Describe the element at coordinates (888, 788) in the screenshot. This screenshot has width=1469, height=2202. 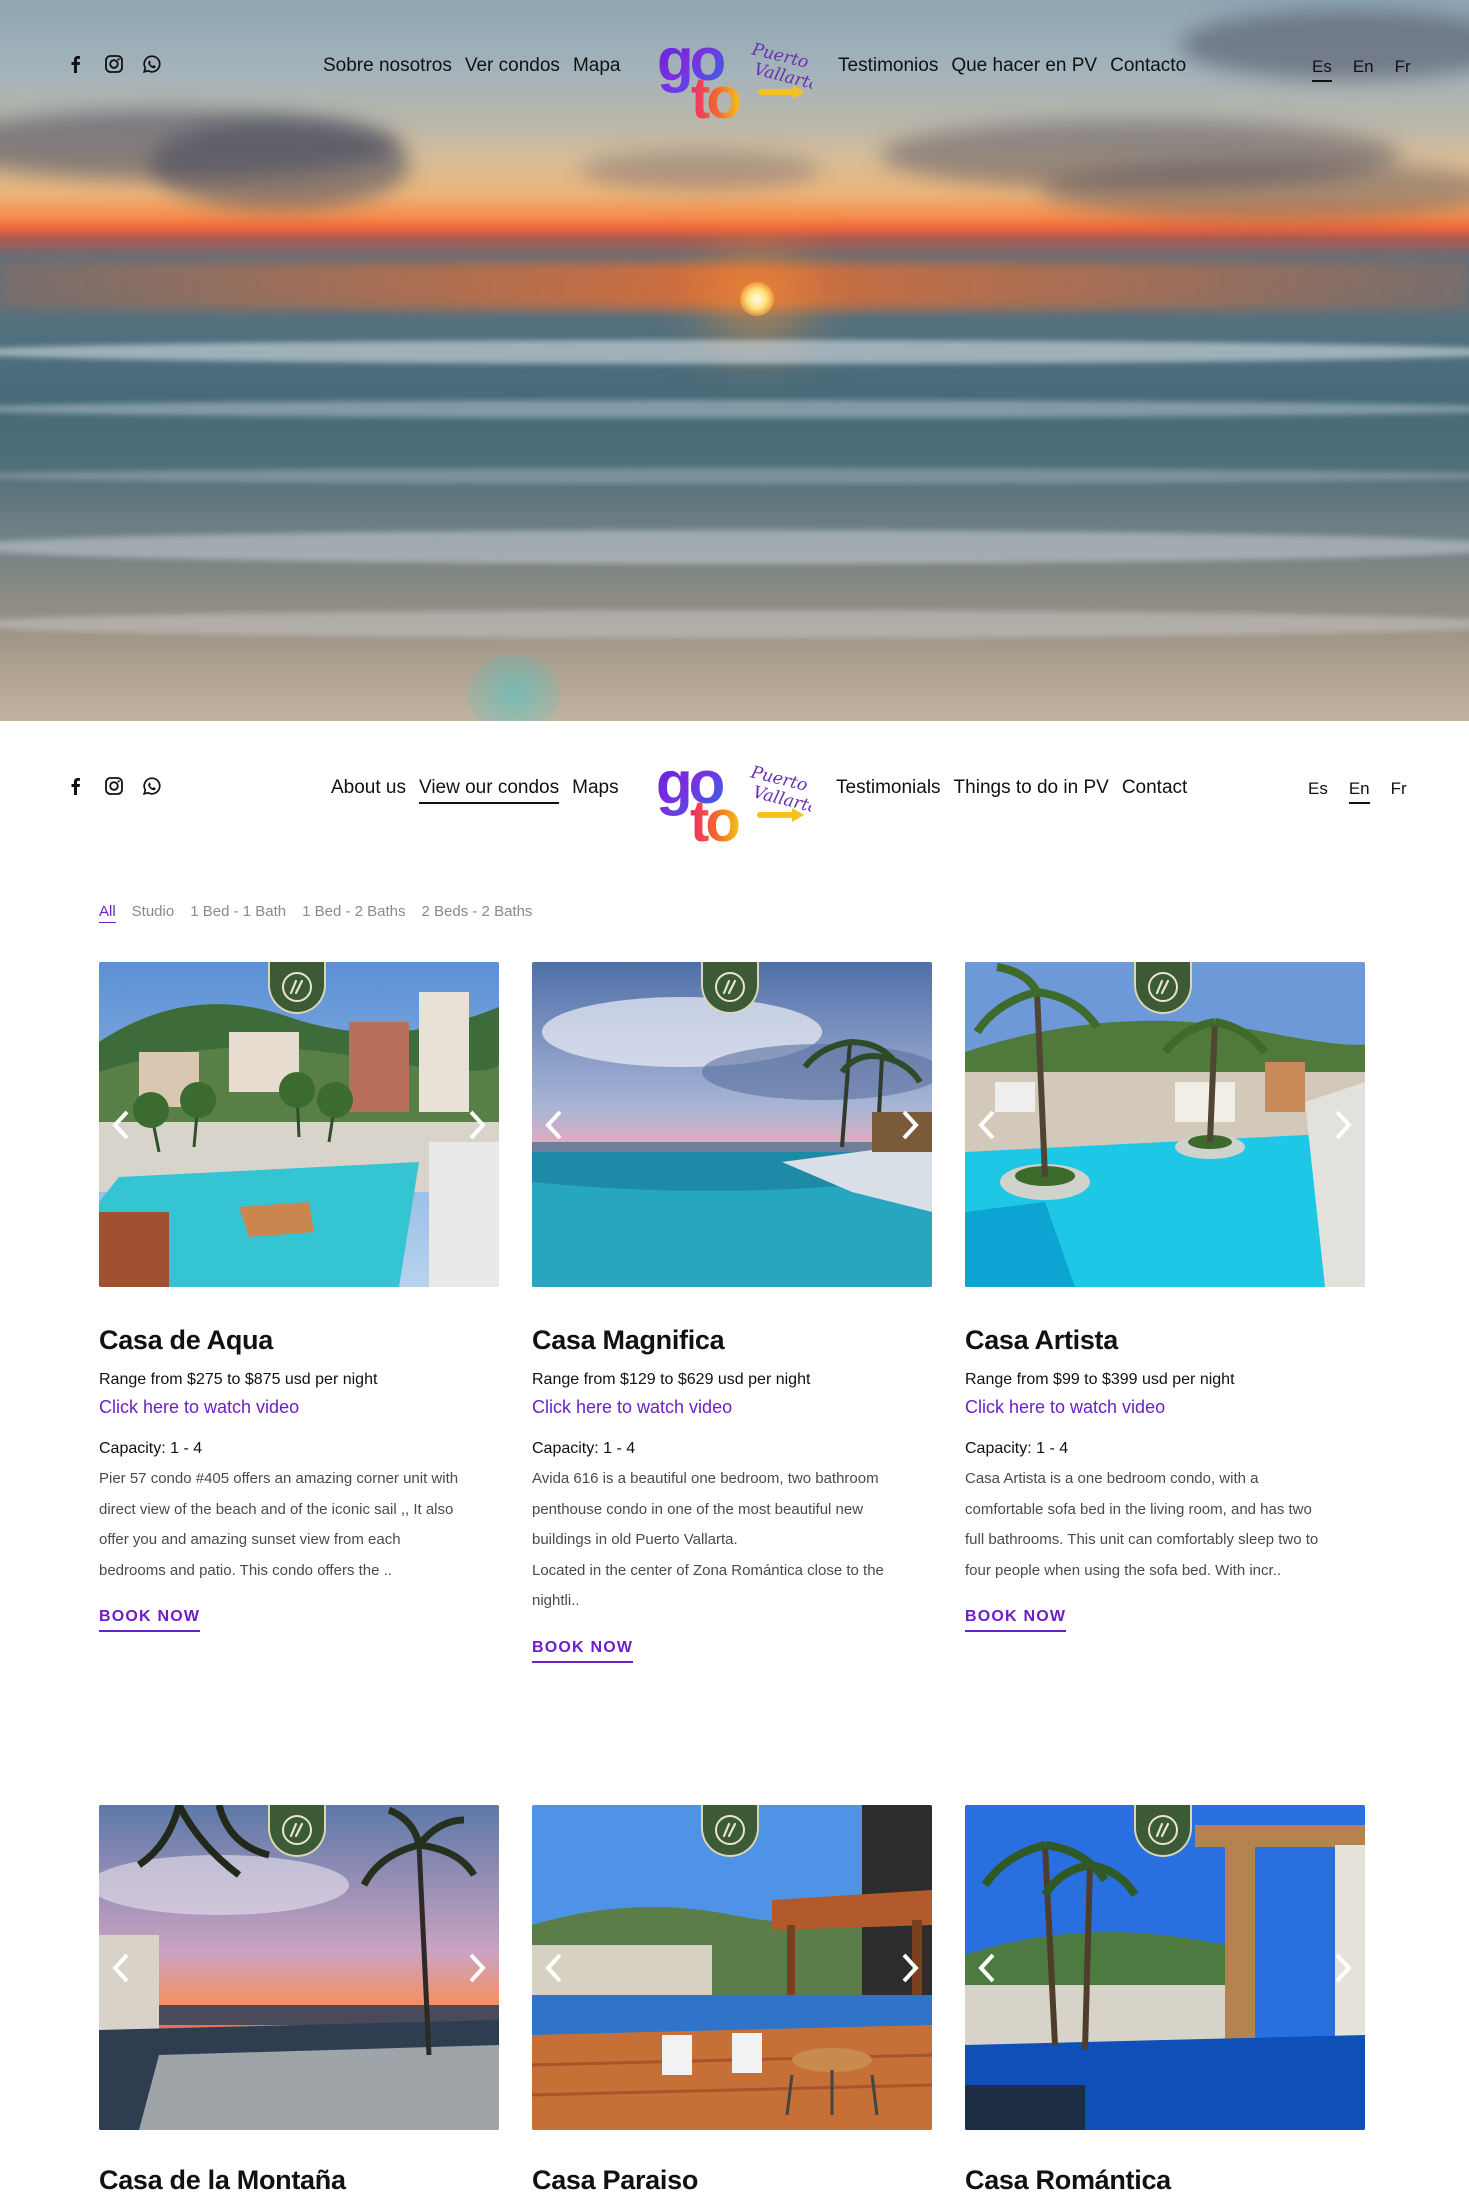
I see `nav-testimonials: Testimonials` at that location.